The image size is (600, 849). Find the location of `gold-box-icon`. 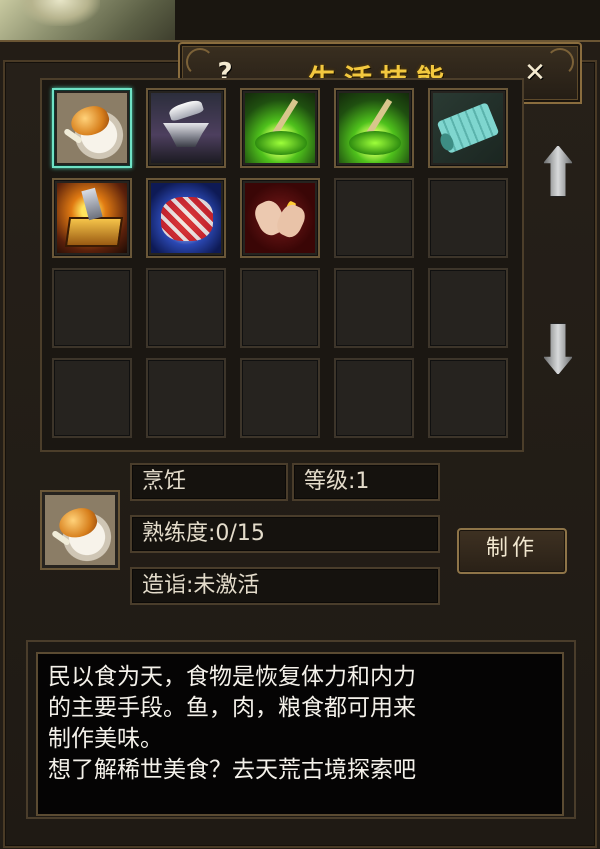

gold-box-icon is located at coordinates (92, 218).